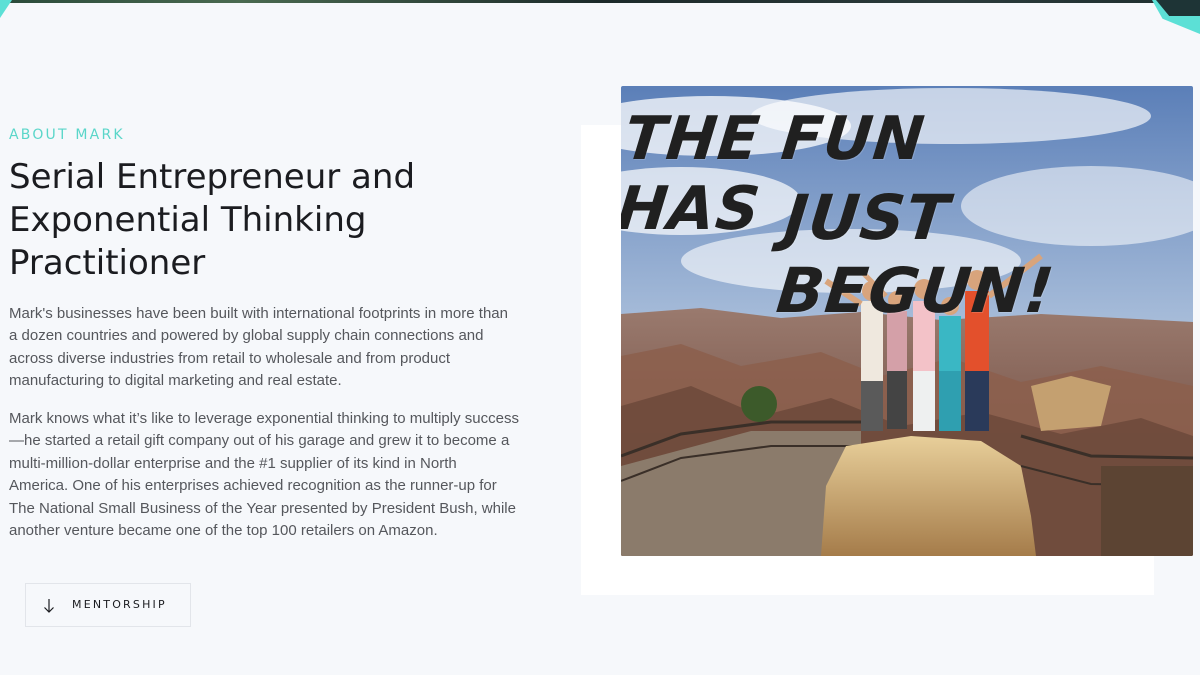  Describe the element at coordinates (119, 604) in the screenshot. I see `mentorship-button-label: MENTORSHIP` at that location.